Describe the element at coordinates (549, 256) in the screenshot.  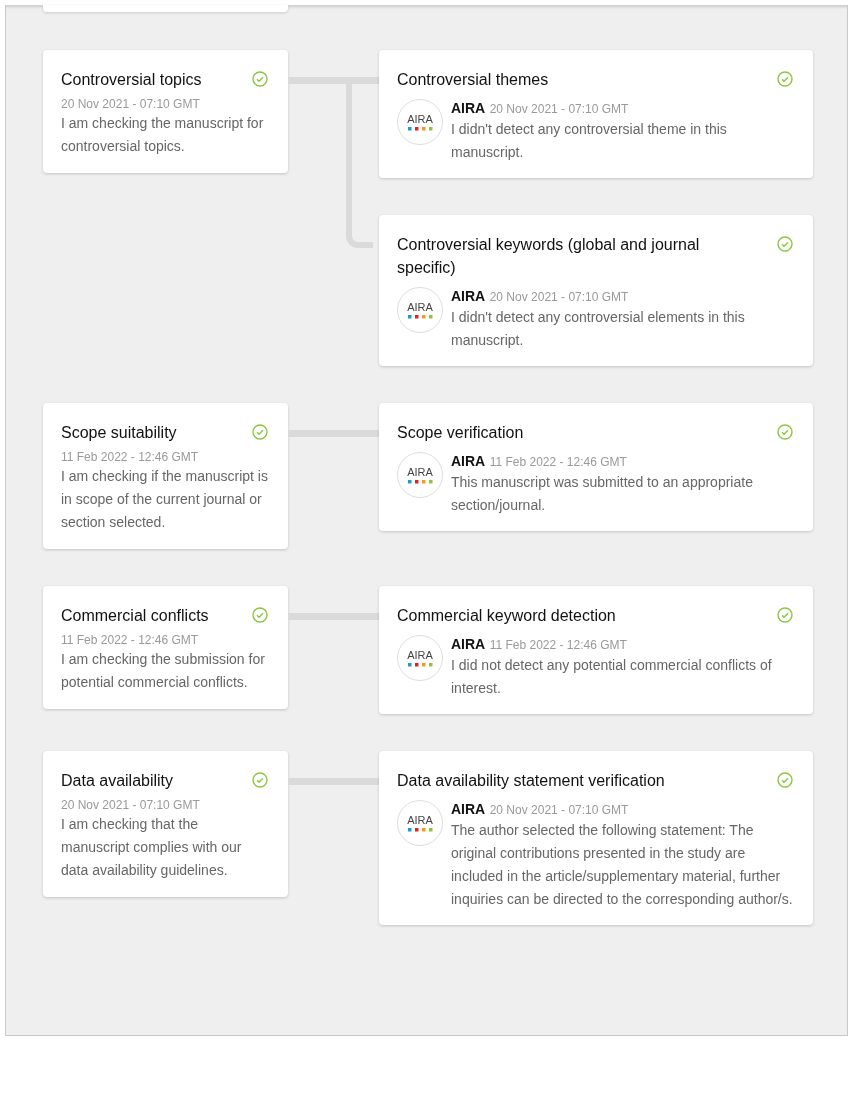
I see `result-title: Controversial keywords (global and journal specific)` at that location.